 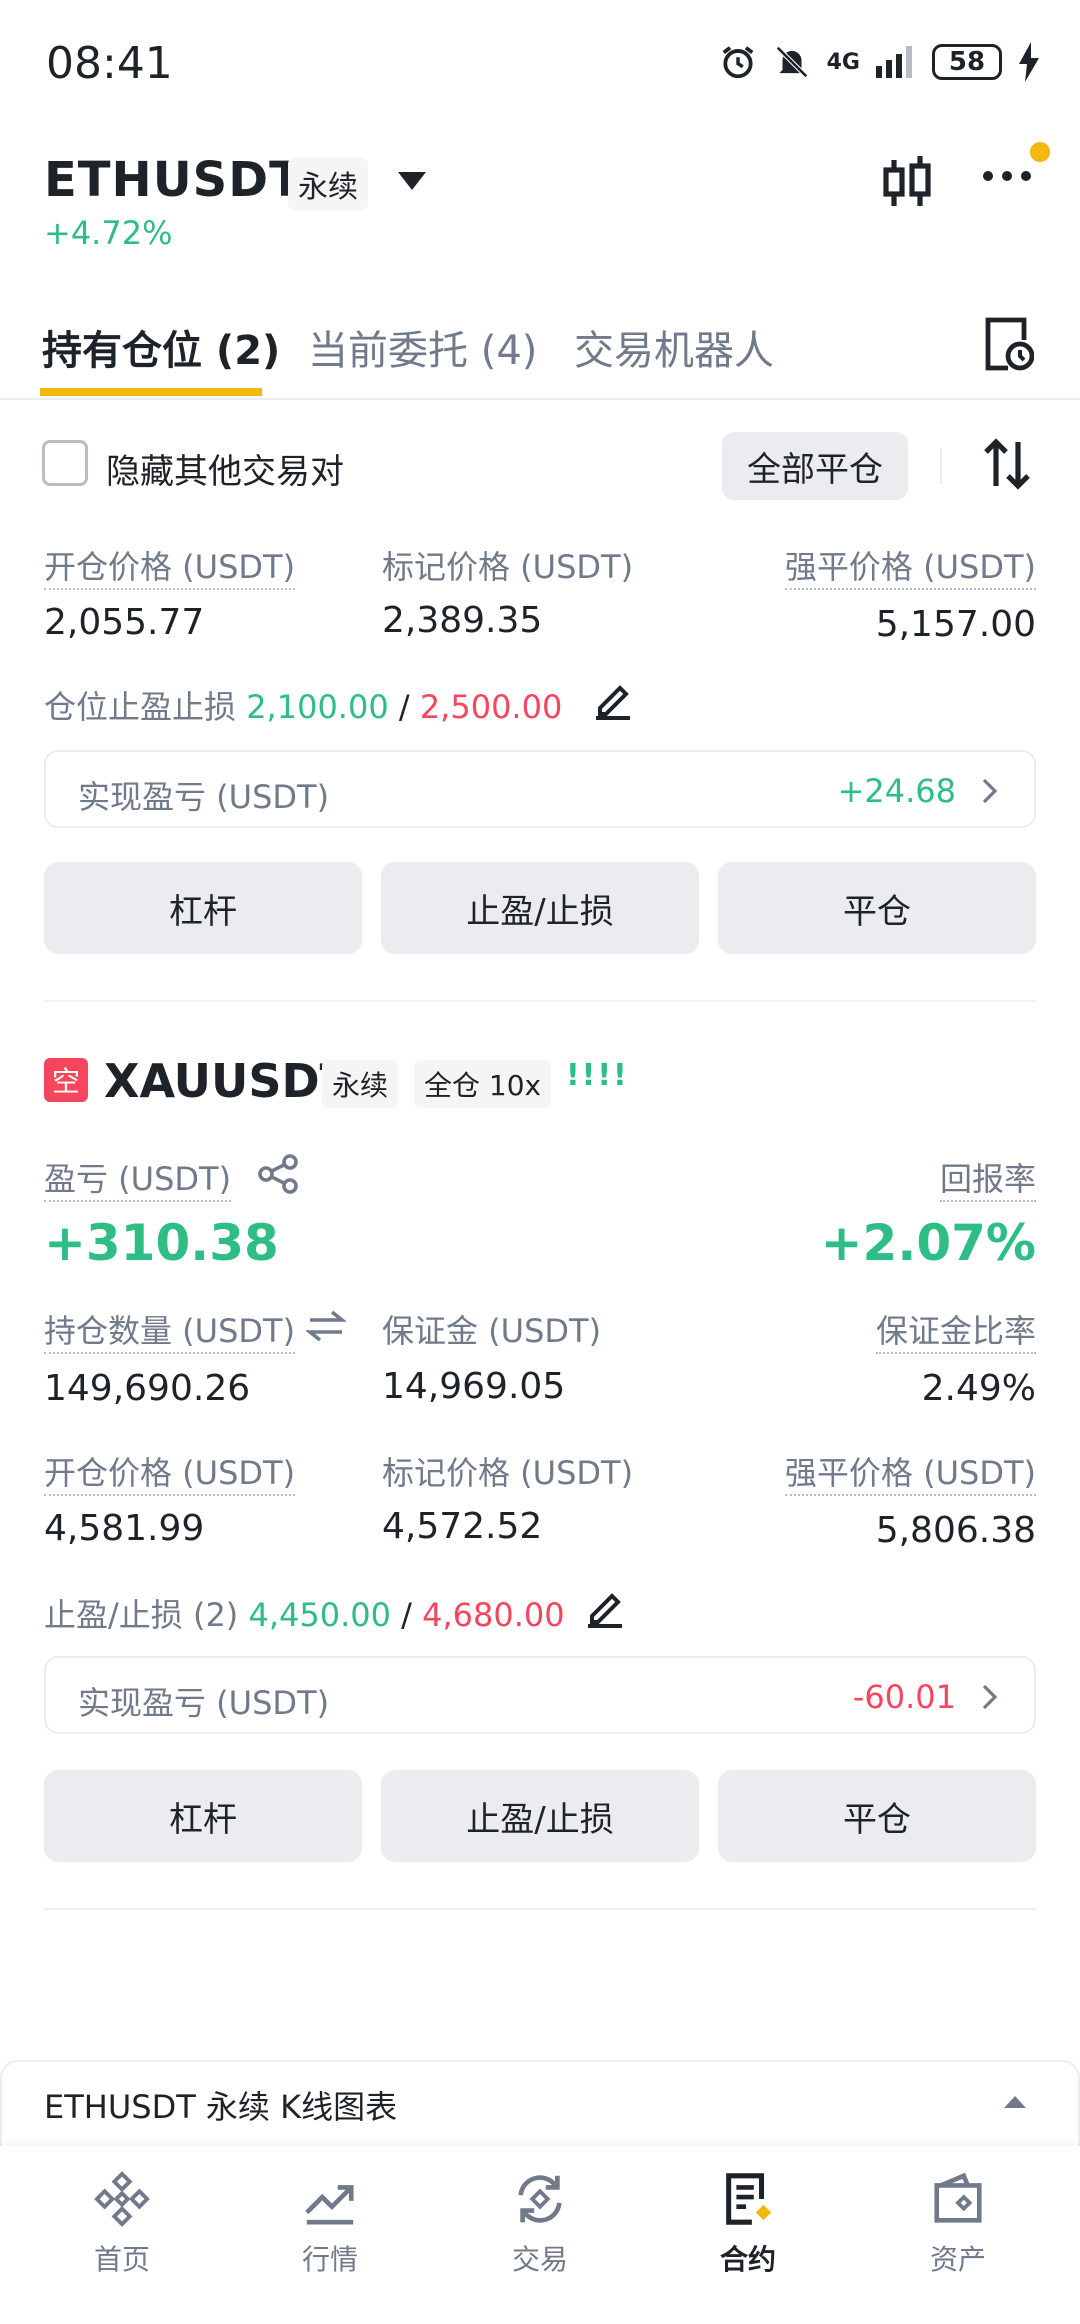 What do you see at coordinates (747, 2259) in the screenshot?
I see `nav-futures-label: 合约` at bounding box center [747, 2259].